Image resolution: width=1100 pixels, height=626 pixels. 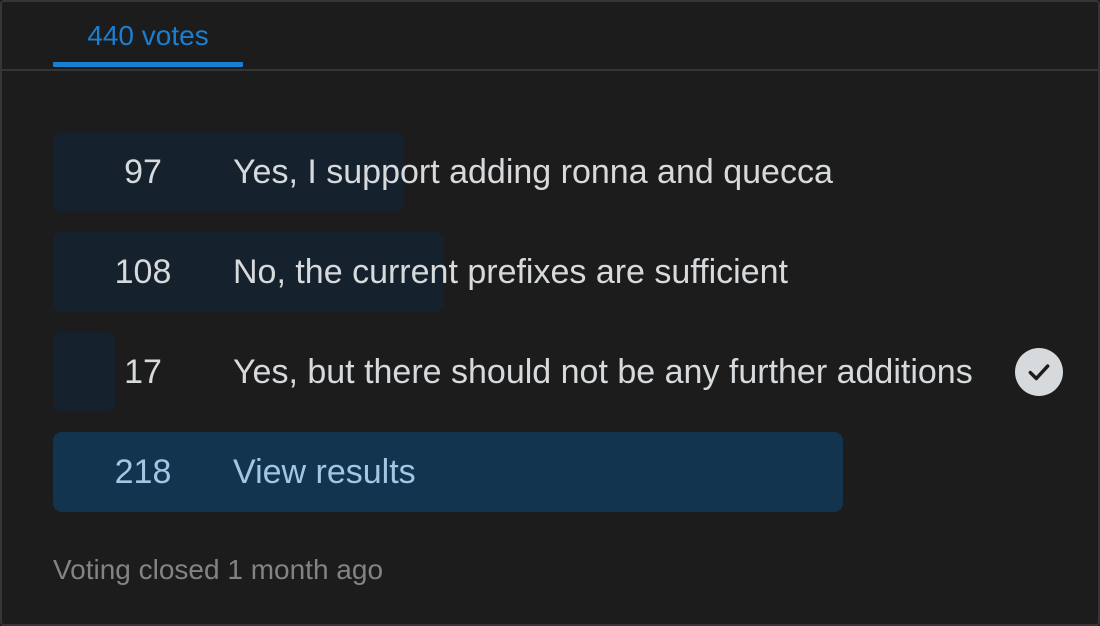 What do you see at coordinates (143, 472) in the screenshot?
I see `total-count: 218` at bounding box center [143, 472].